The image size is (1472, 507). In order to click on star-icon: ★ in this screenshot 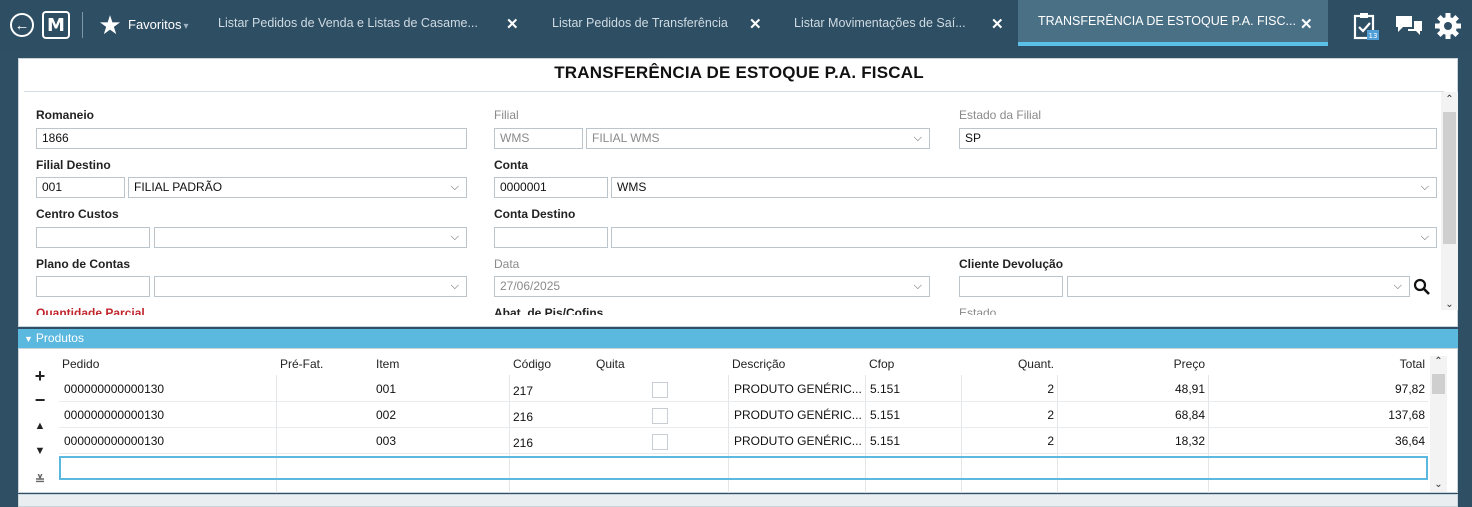, I will do `click(110, 25)`.